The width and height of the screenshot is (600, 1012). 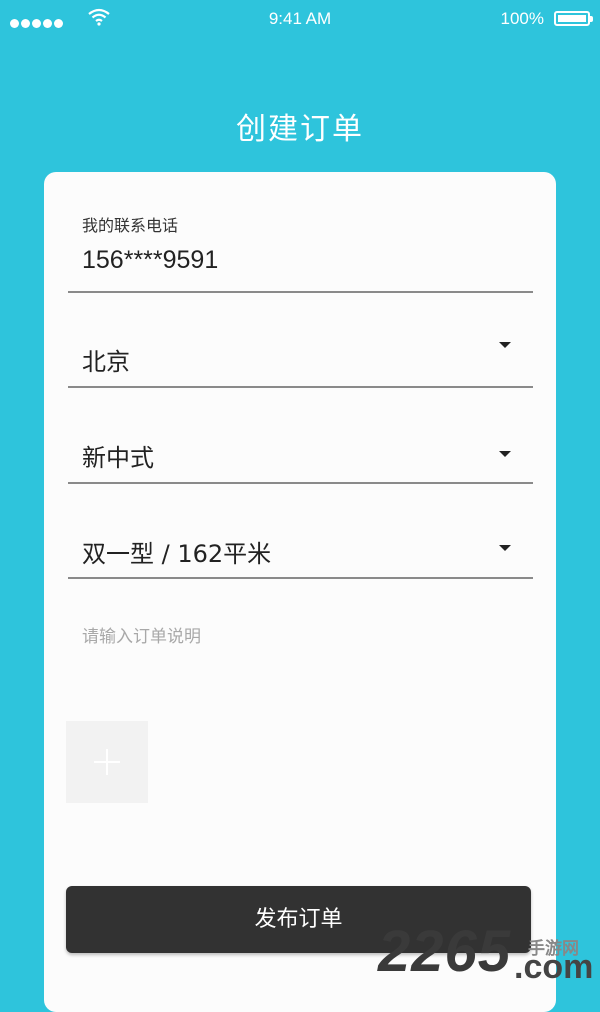 What do you see at coordinates (554, 967) in the screenshot?
I see `watermark-domain: .com` at bounding box center [554, 967].